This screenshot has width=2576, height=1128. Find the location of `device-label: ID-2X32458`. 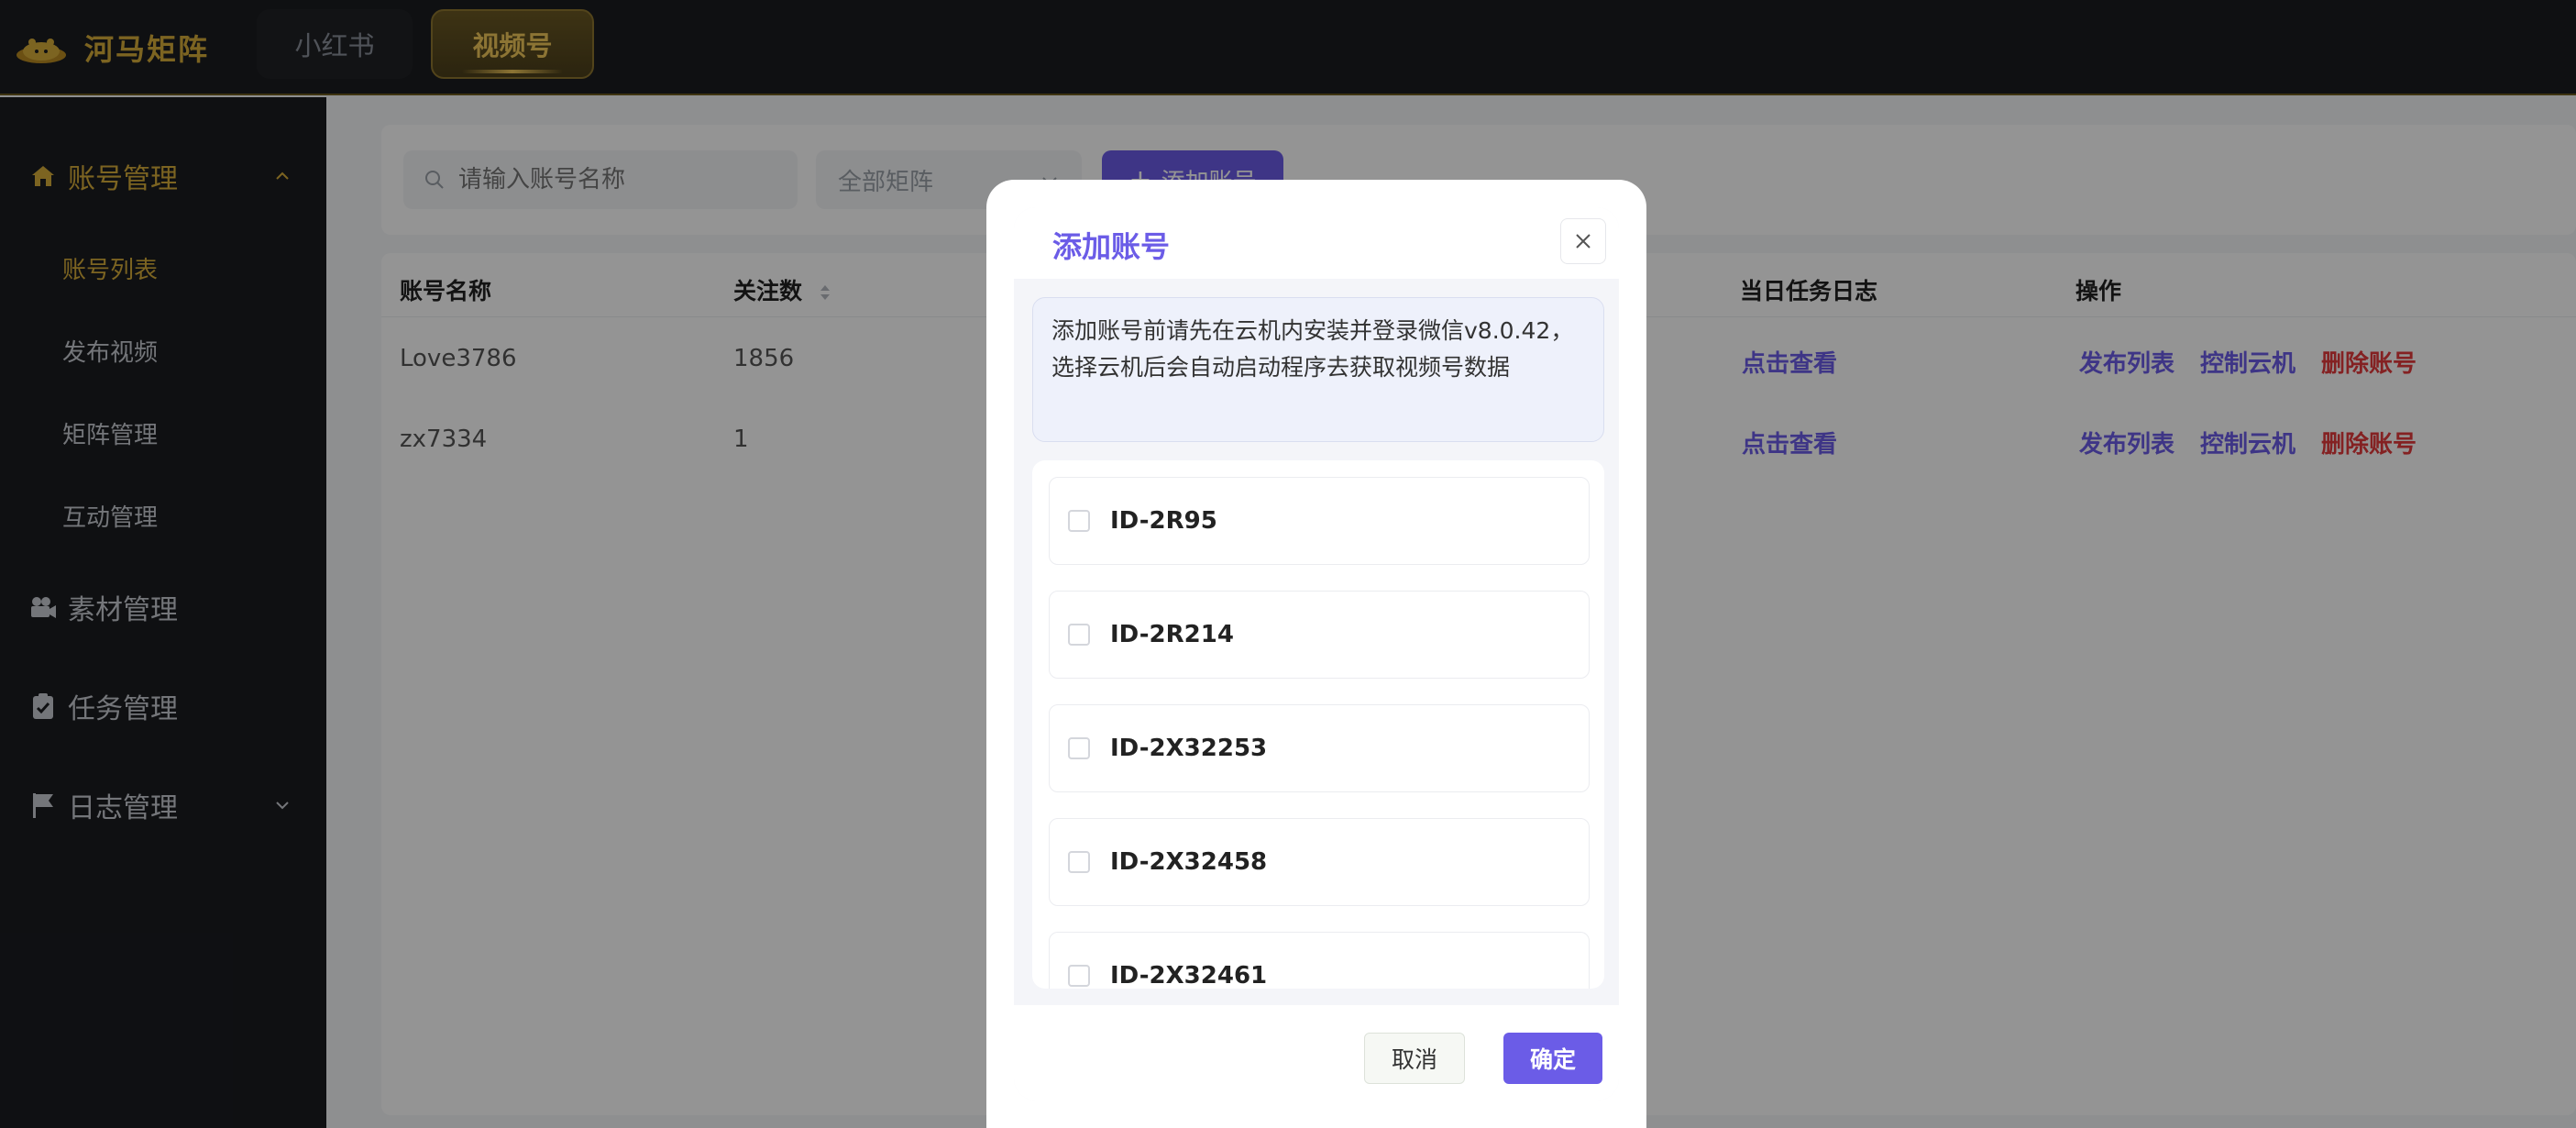

device-label: ID-2X32458 is located at coordinates (1189, 862).